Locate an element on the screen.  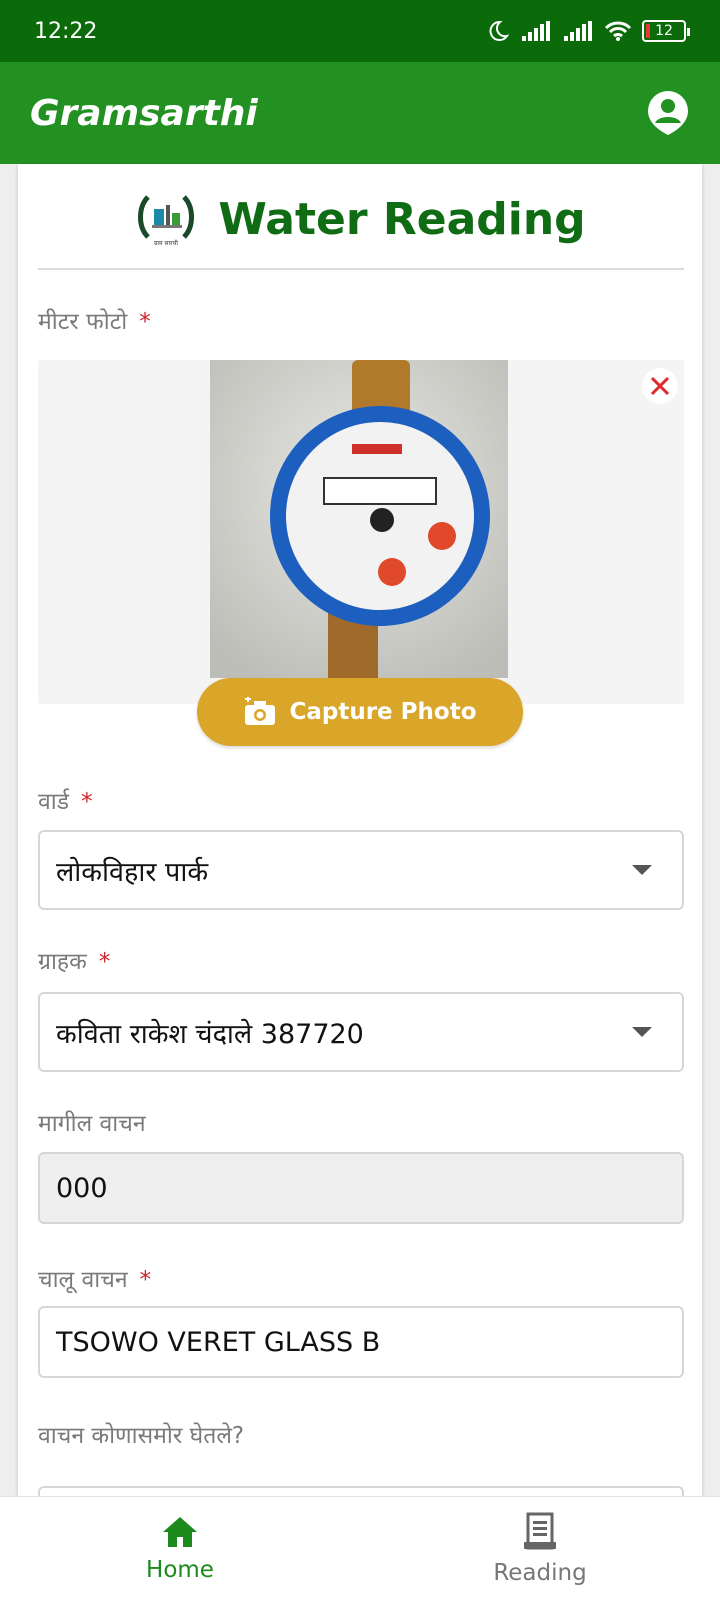
ward-select: लोकविहार पार्क is located at coordinates (361, 870).